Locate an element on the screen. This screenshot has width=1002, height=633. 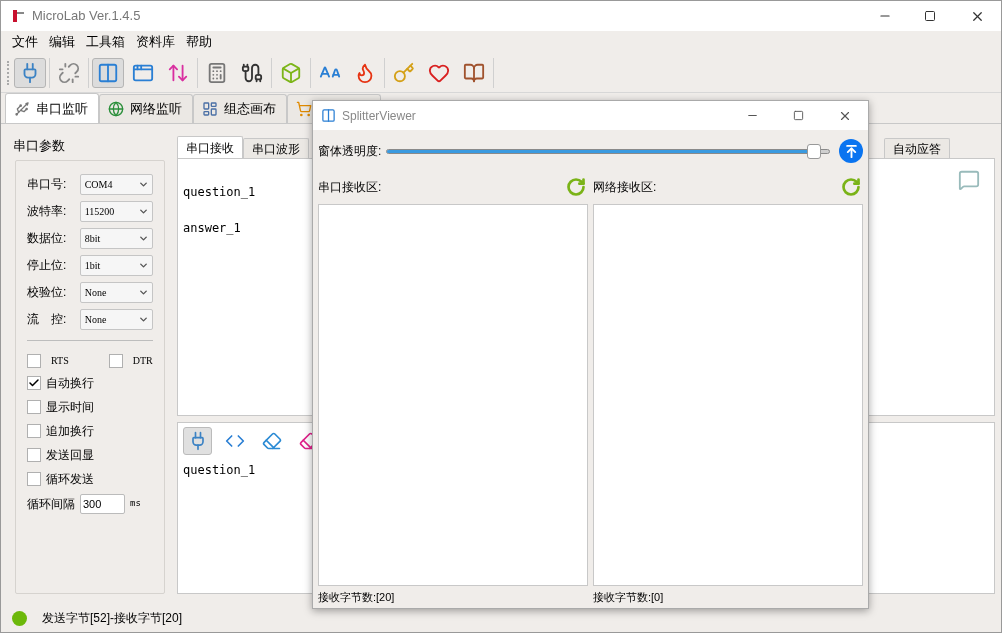
checkbox-label: 显示时间 is located at coordinates (70, 407).